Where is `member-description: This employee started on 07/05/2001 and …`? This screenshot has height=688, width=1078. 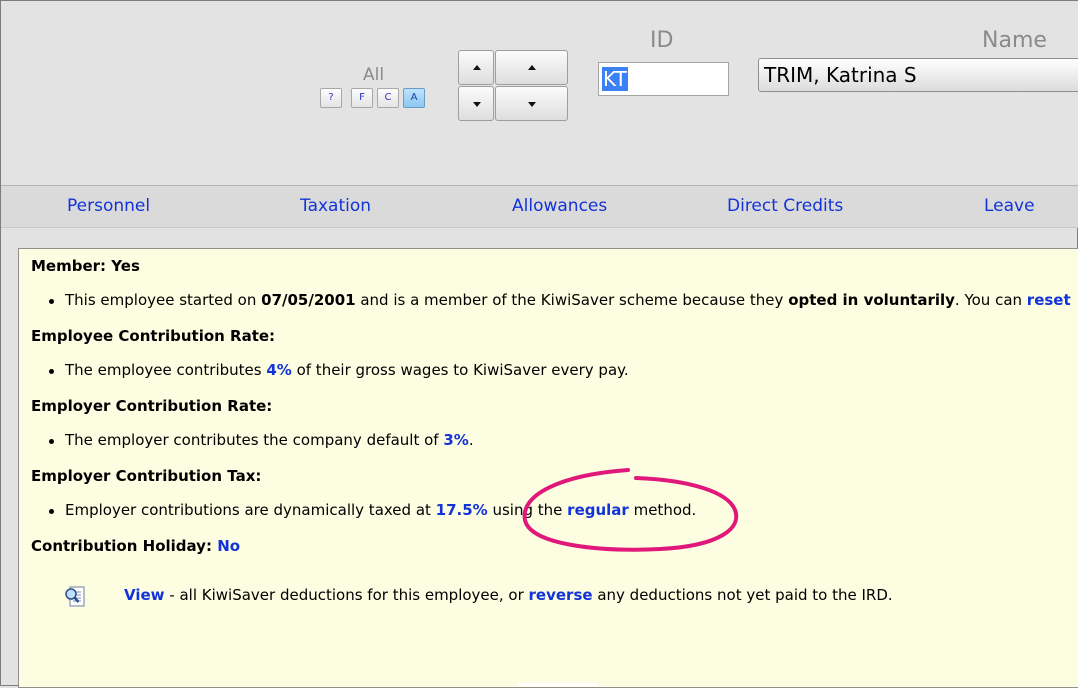 member-description: This employee started on 07/05/2001 and … is located at coordinates (568, 300).